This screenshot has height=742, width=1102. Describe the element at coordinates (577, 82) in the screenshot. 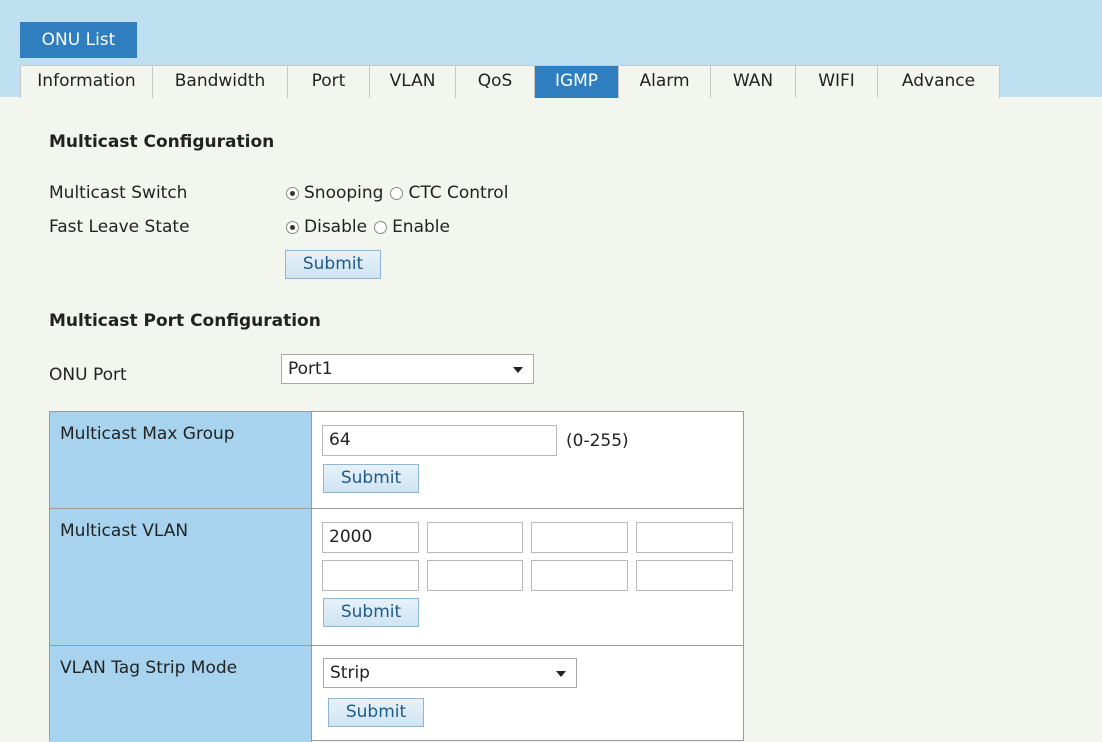

I see `tab-igmp: IGMP` at that location.